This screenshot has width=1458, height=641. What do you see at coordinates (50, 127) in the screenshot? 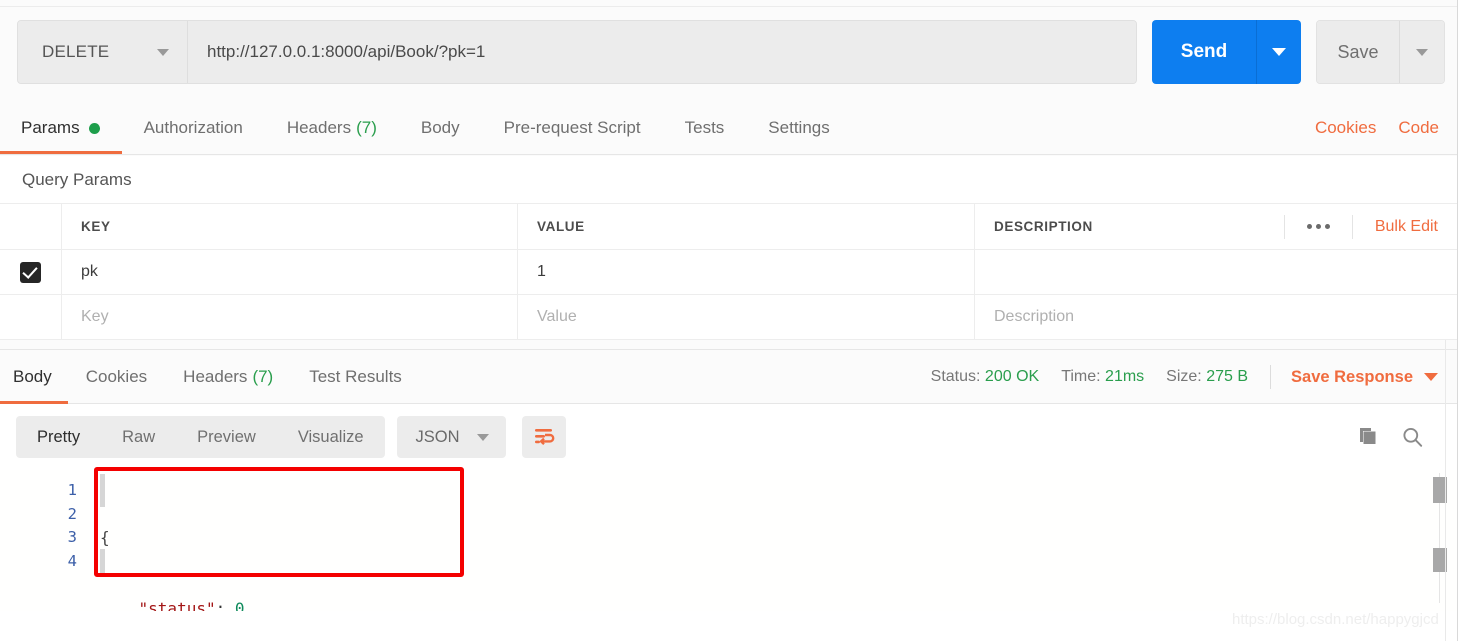
I see `tab-params-label: Params` at bounding box center [50, 127].